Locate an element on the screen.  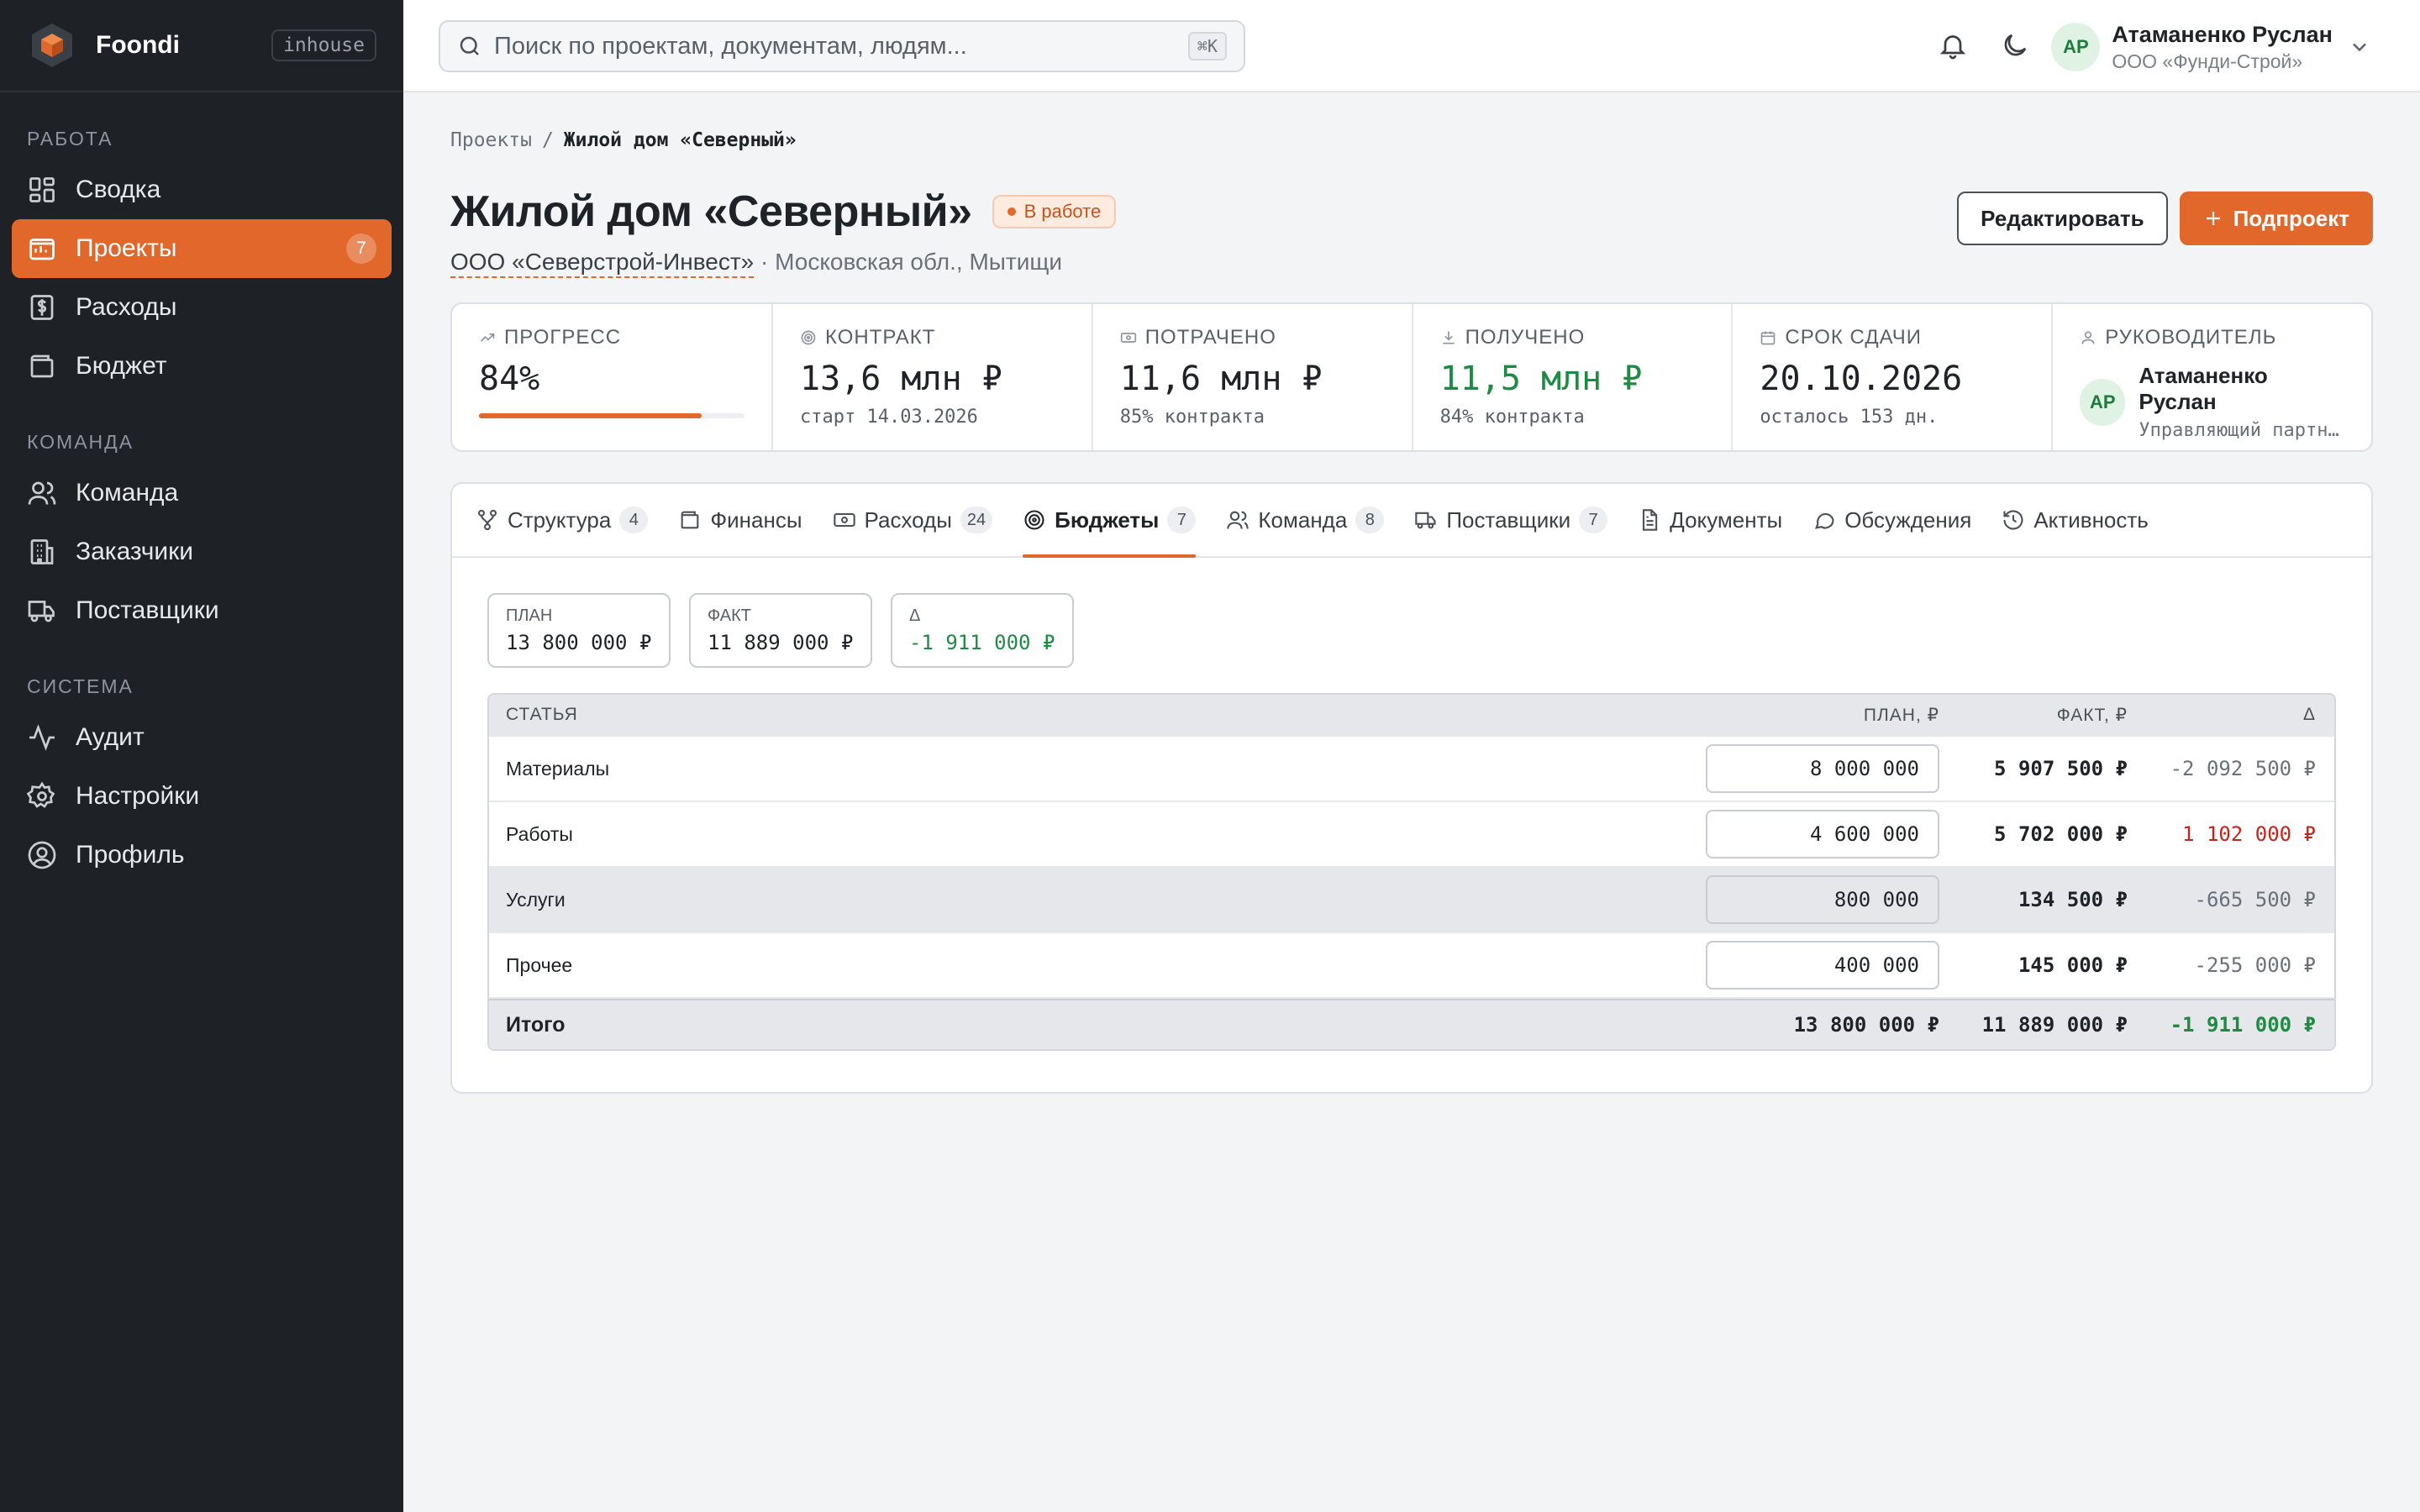
brand-name: Foondi is located at coordinates (183, 45).